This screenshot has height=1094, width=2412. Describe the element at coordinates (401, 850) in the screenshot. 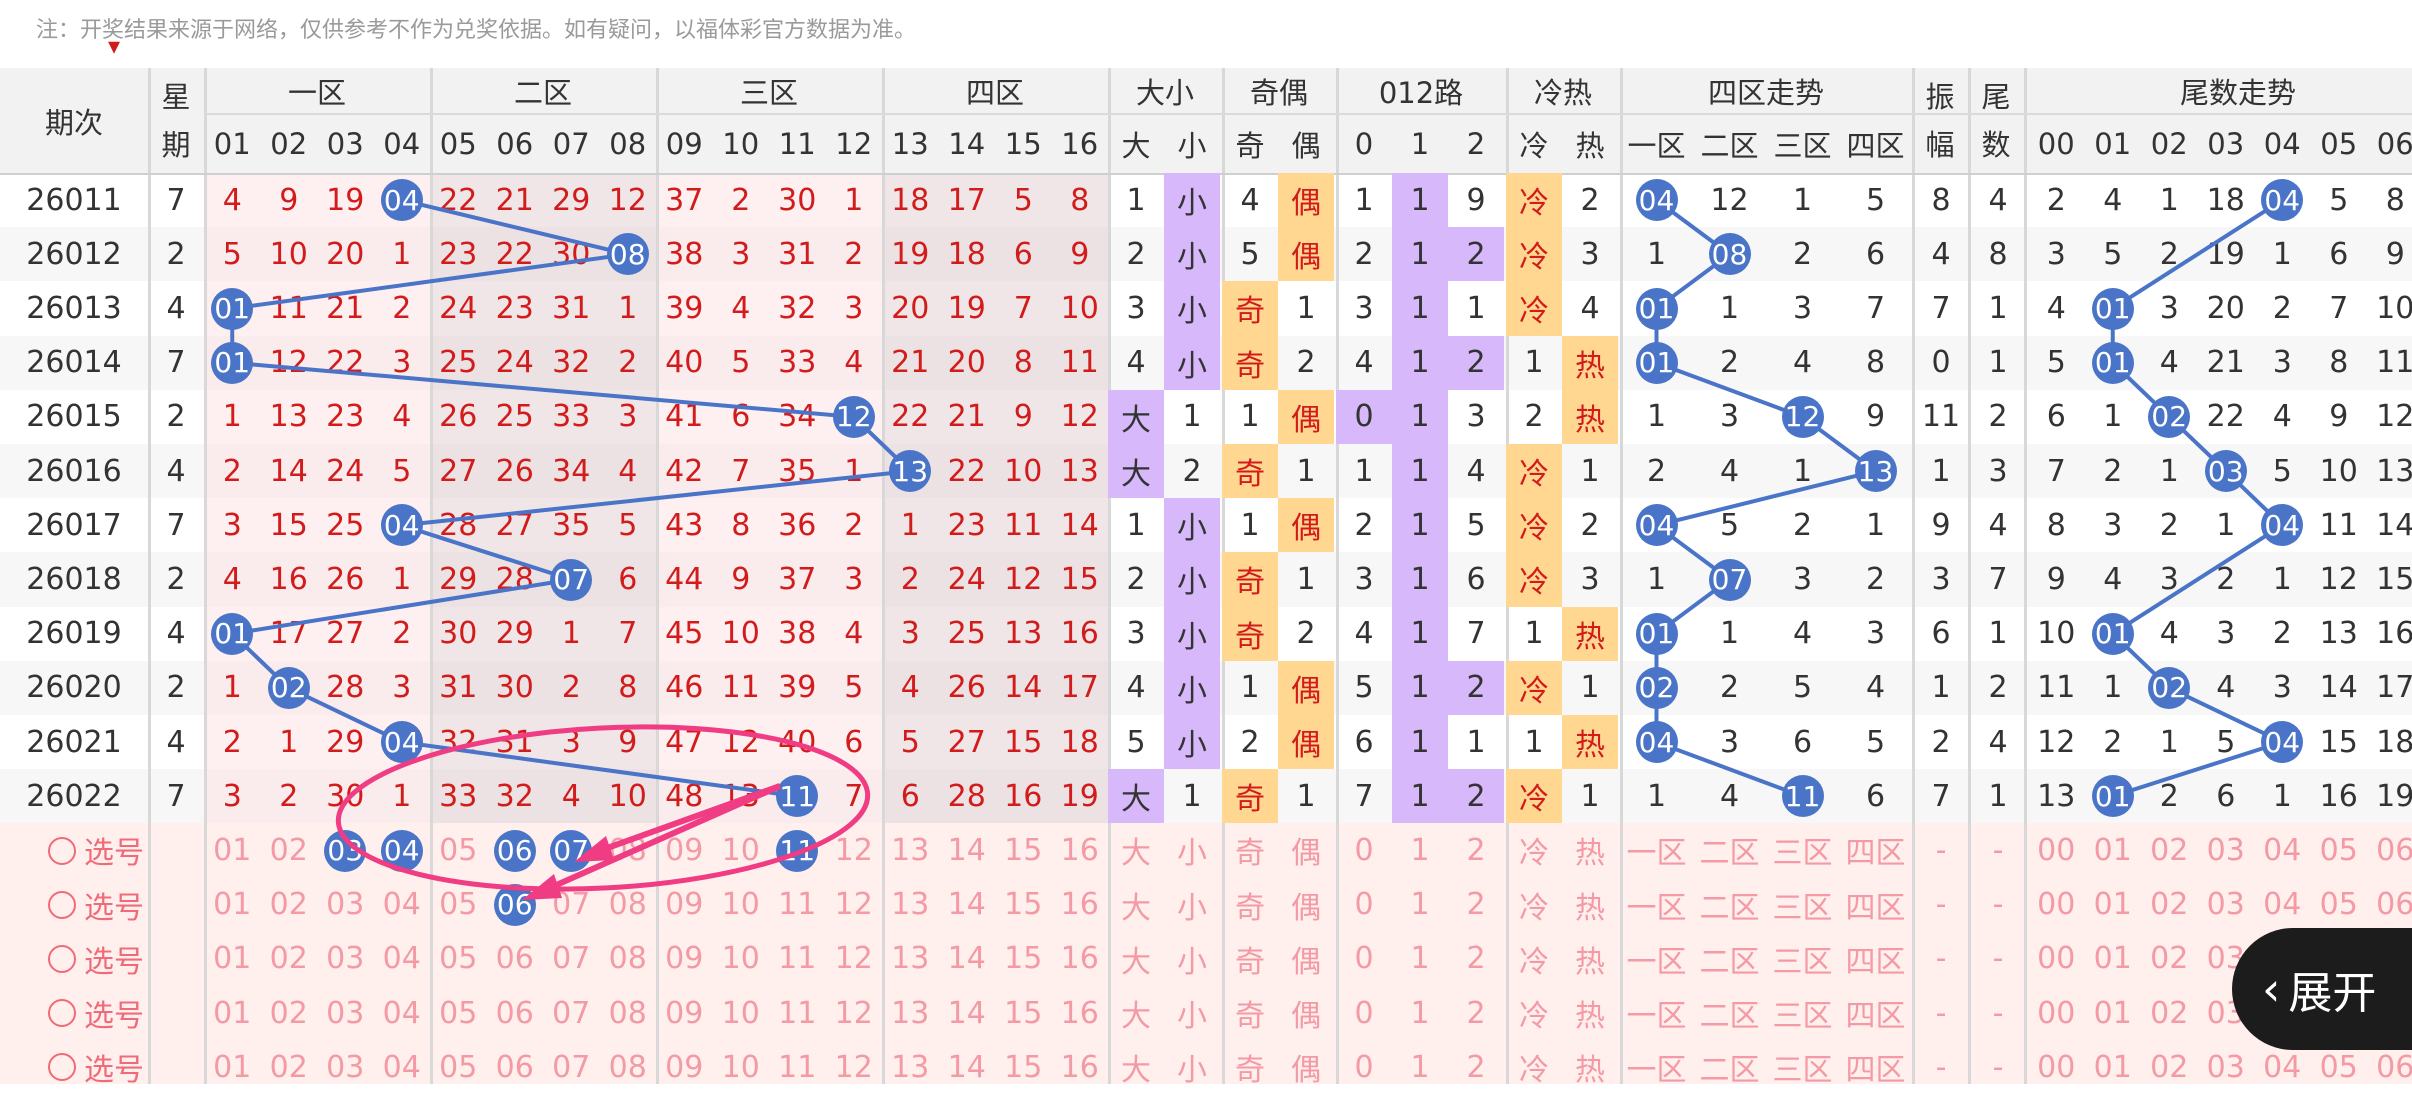

I see `picked-number-ball: 04` at that location.